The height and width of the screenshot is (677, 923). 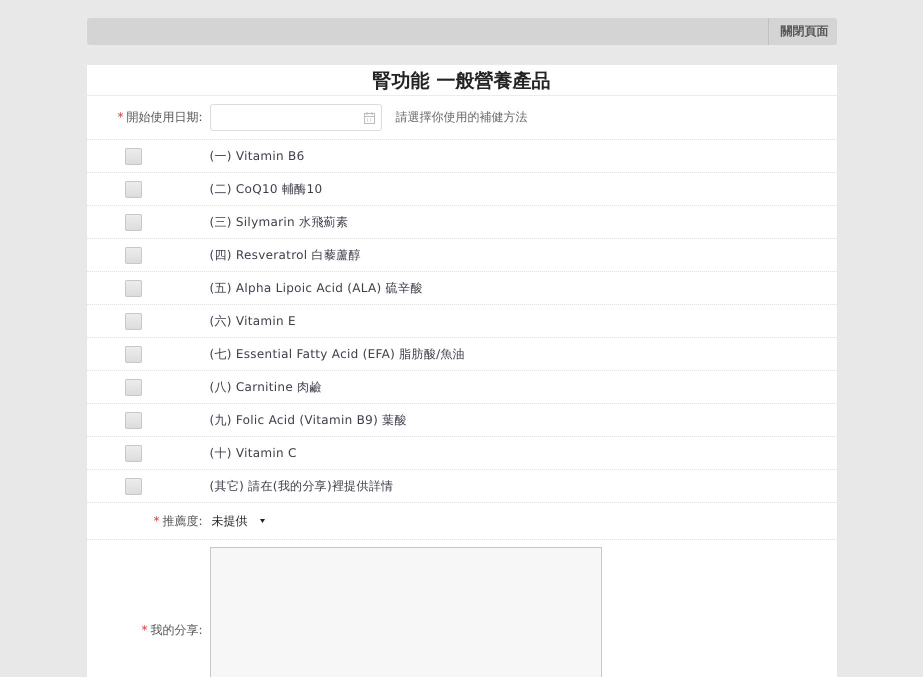 What do you see at coordinates (302, 486) in the screenshot?
I see `option-label: (其它) 請在(我的分享)裡提供詳情` at bounding box center [302, 486].